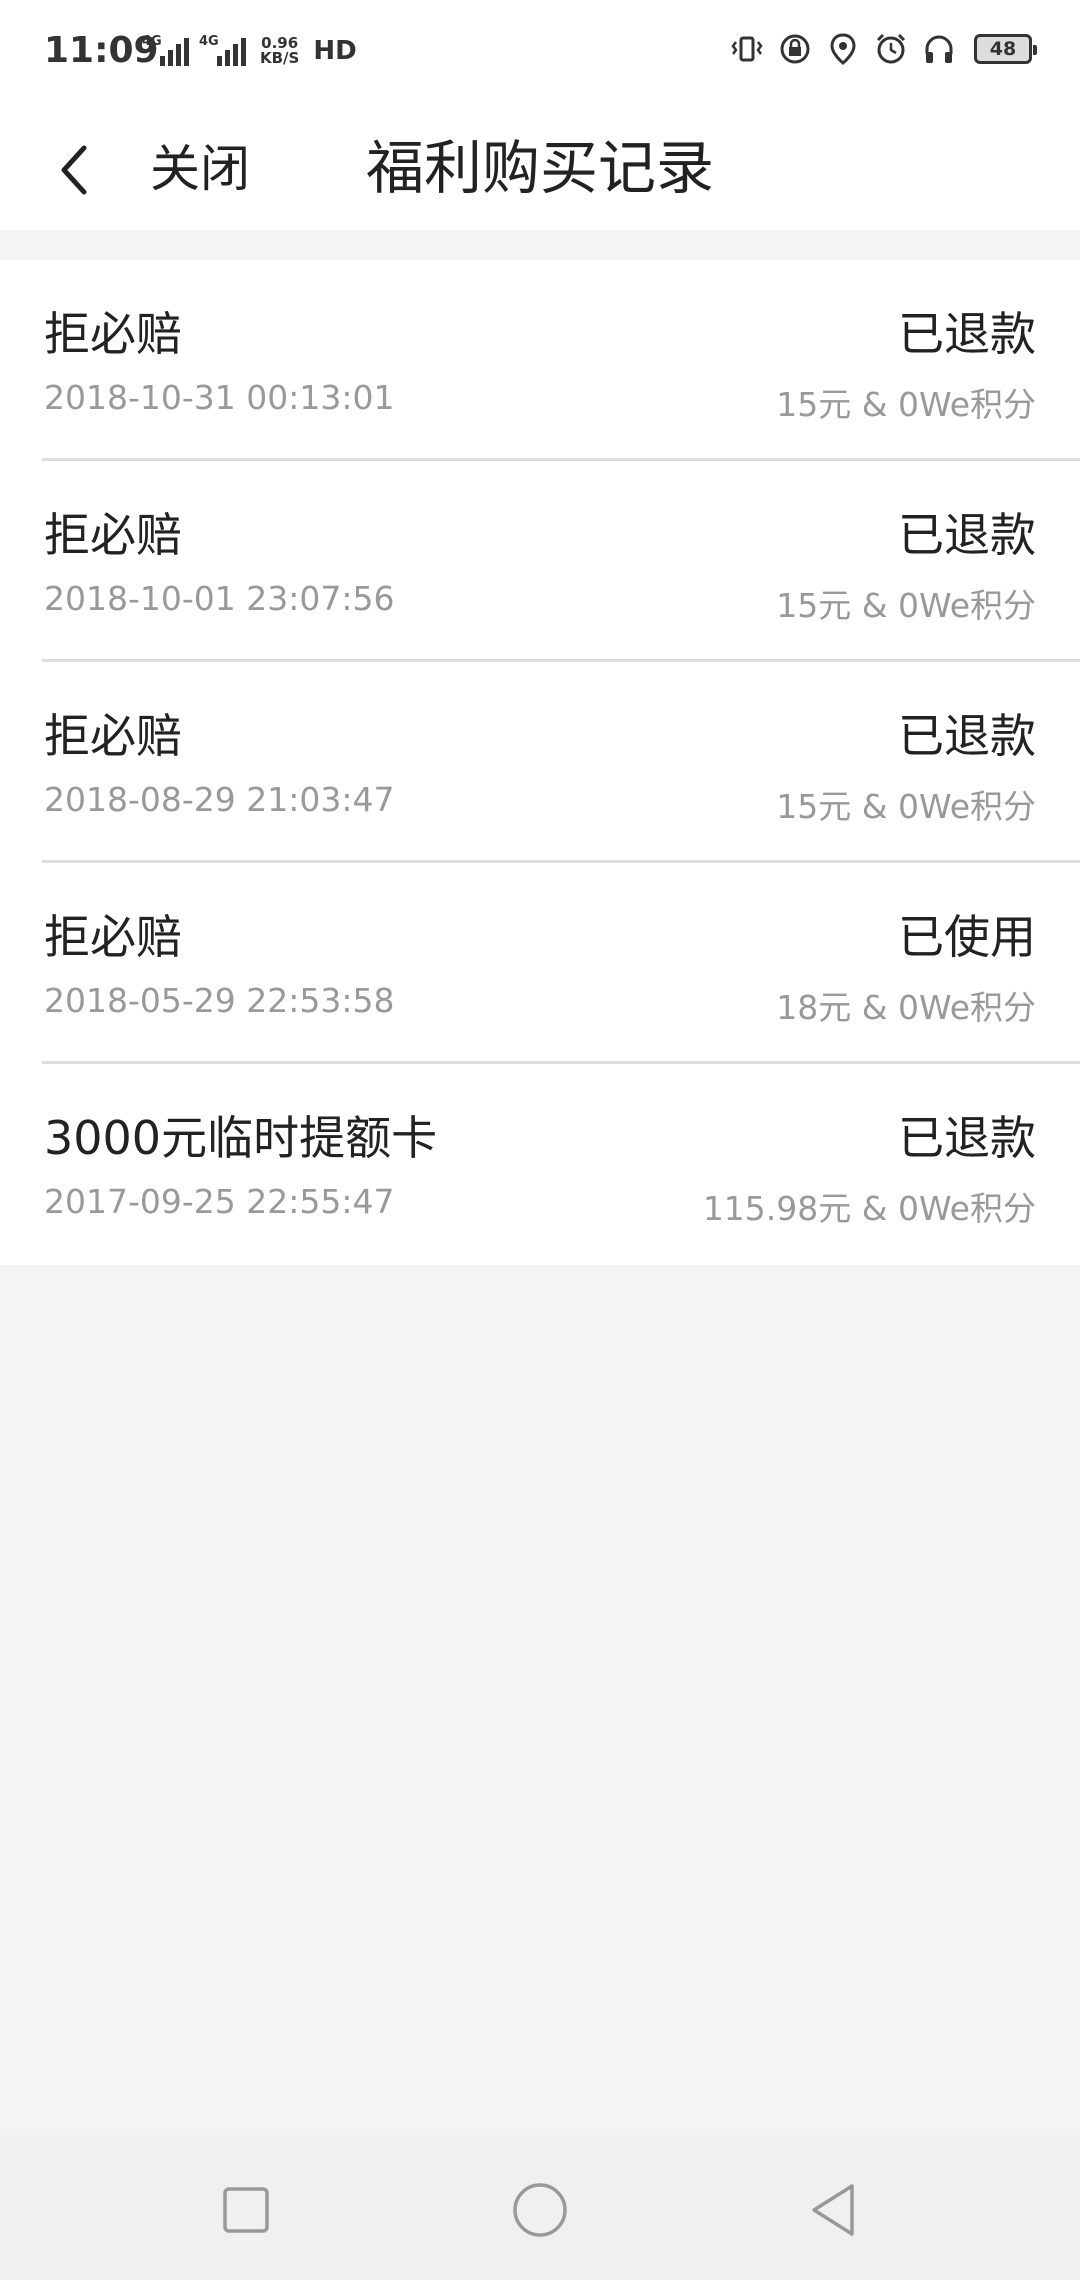 The height and width of the screenshot is (2280, 1080). I want to click on list-item: 拒必赔 已退款 2018-08-29 21:03:47 15元 & 0We积分, so click(540, 762).